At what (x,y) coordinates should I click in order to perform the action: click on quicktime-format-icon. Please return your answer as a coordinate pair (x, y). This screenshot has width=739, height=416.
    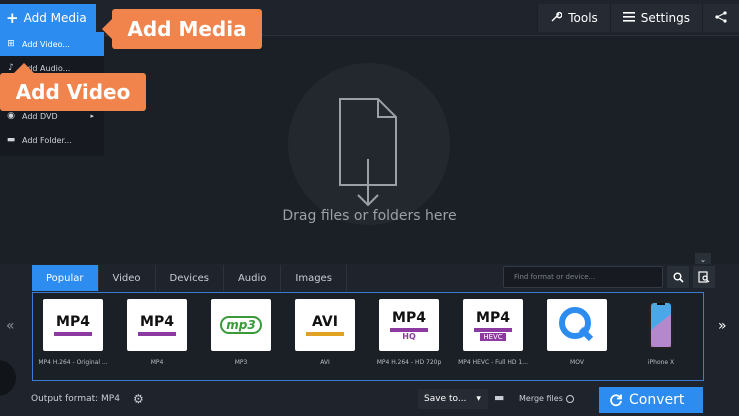
    Looking at the image, I should click on (577, 325).